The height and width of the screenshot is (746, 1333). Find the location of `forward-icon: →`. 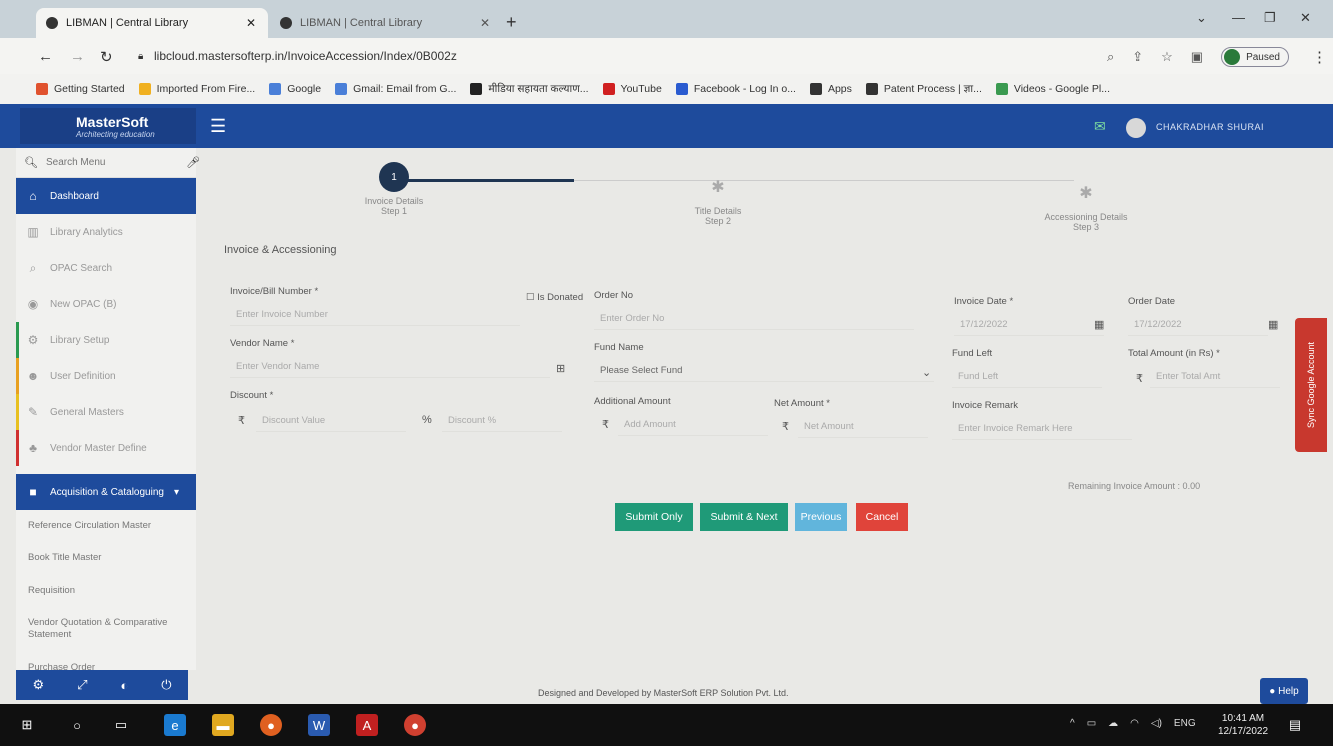

forward-icon: → is located at coordinates (77, 56).